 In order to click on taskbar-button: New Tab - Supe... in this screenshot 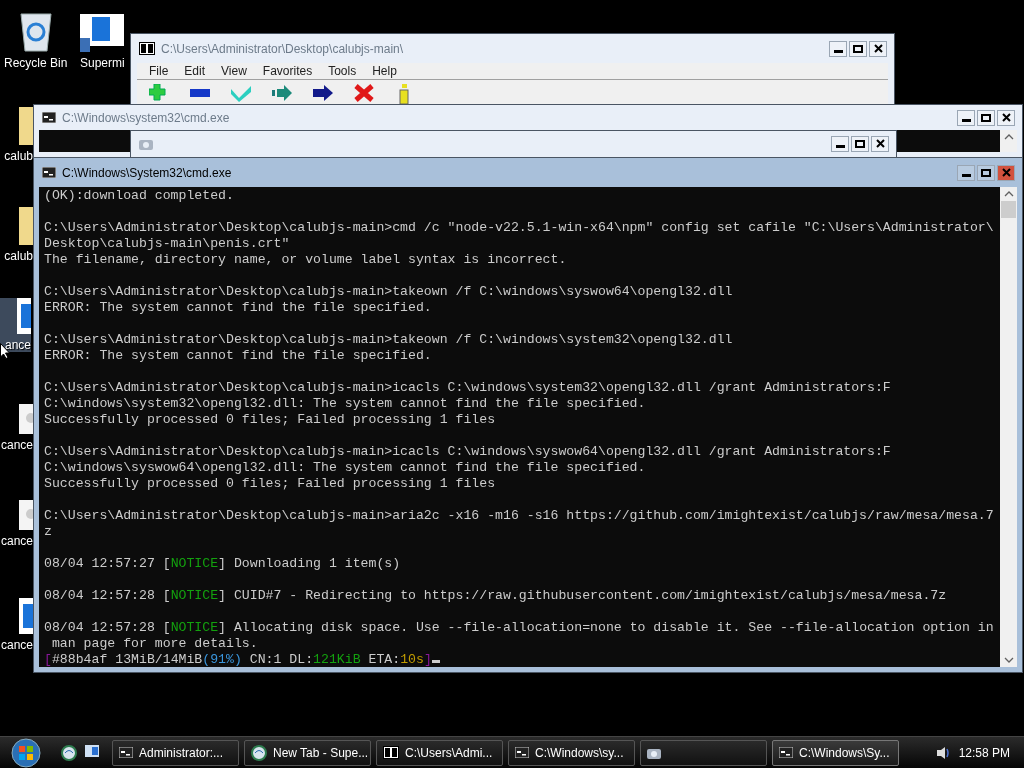, I will do `click(307, 752)`.